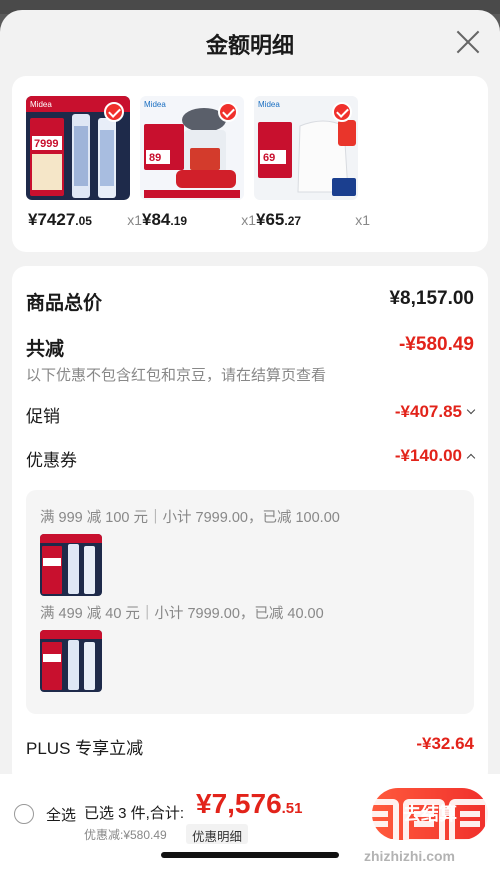  Describe the element at coordinates (428, 411) in the screenshot. I see `promo-value: -¥407.85` at that location.